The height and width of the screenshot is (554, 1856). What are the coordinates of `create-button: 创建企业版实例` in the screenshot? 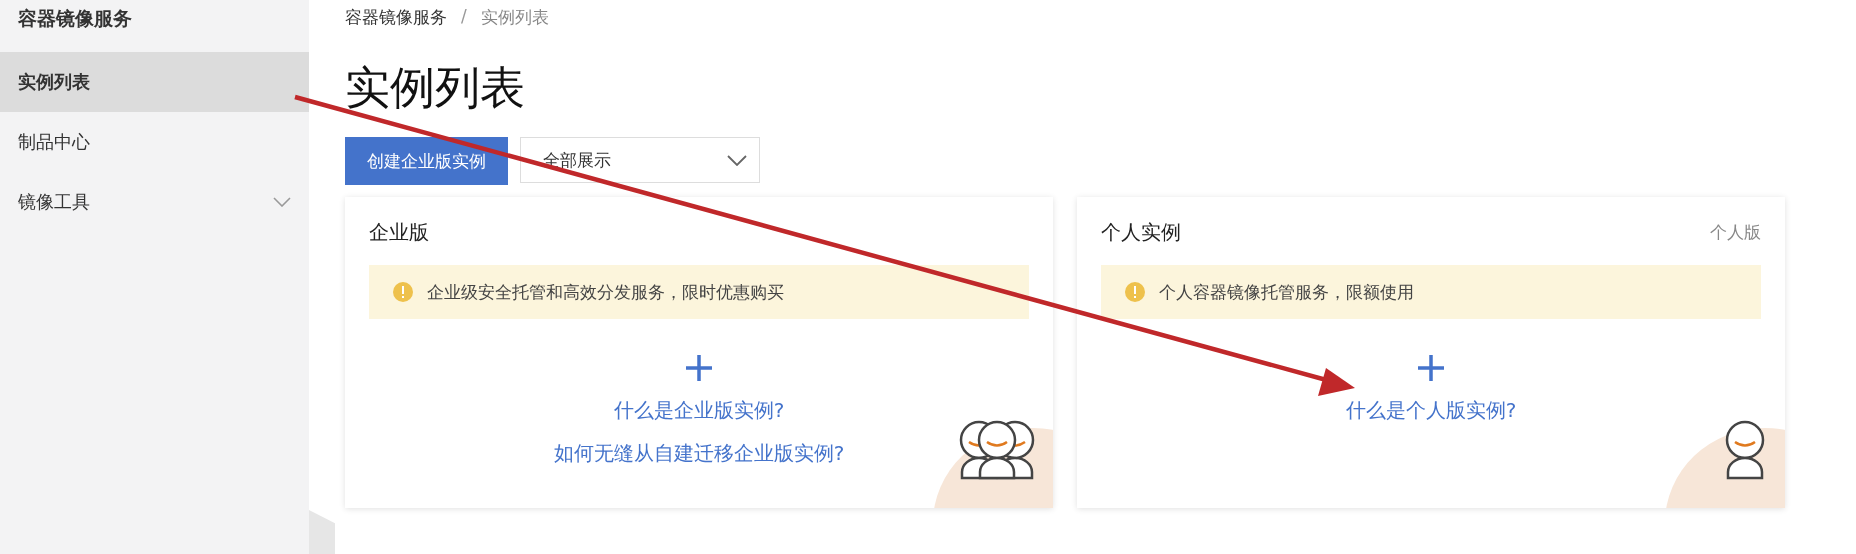 It's located at (426, 161).